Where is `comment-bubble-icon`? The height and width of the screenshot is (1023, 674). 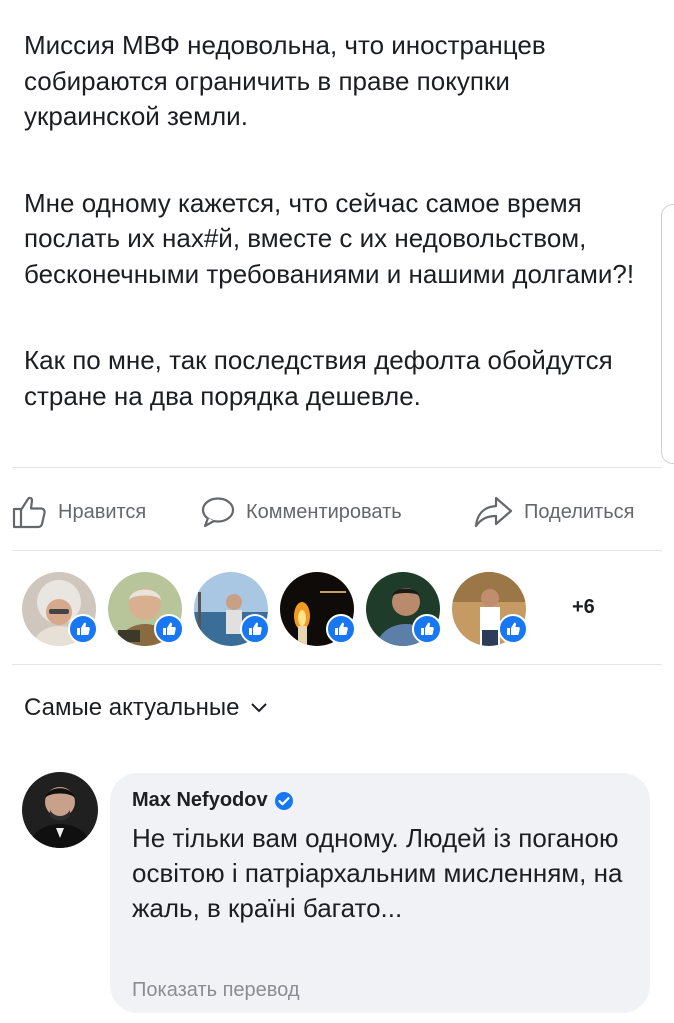 comment-bubble-icon is located at coordinates (218, 512).